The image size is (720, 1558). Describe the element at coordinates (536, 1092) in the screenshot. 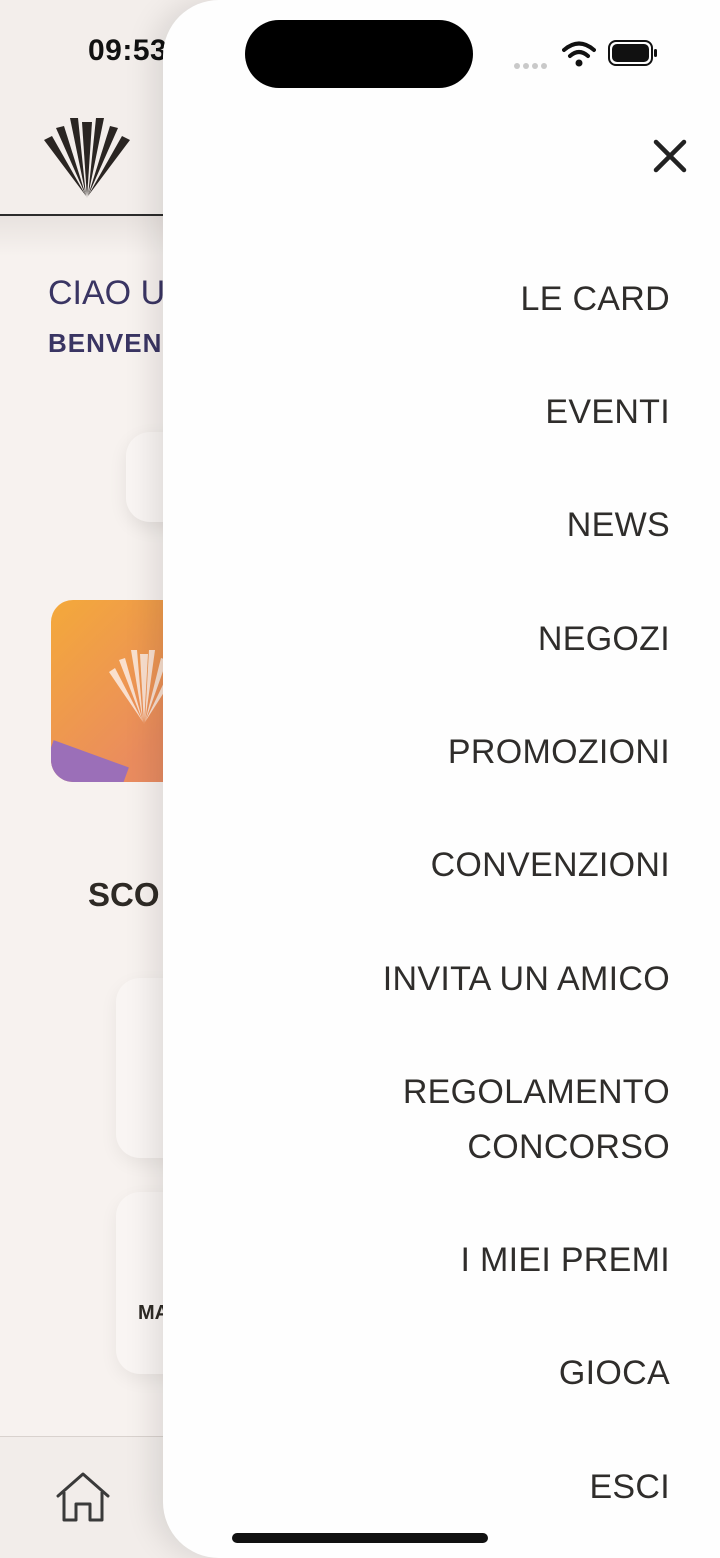

I see `menu-item-regolamento-line1: REGOLAMENTO` at that location.